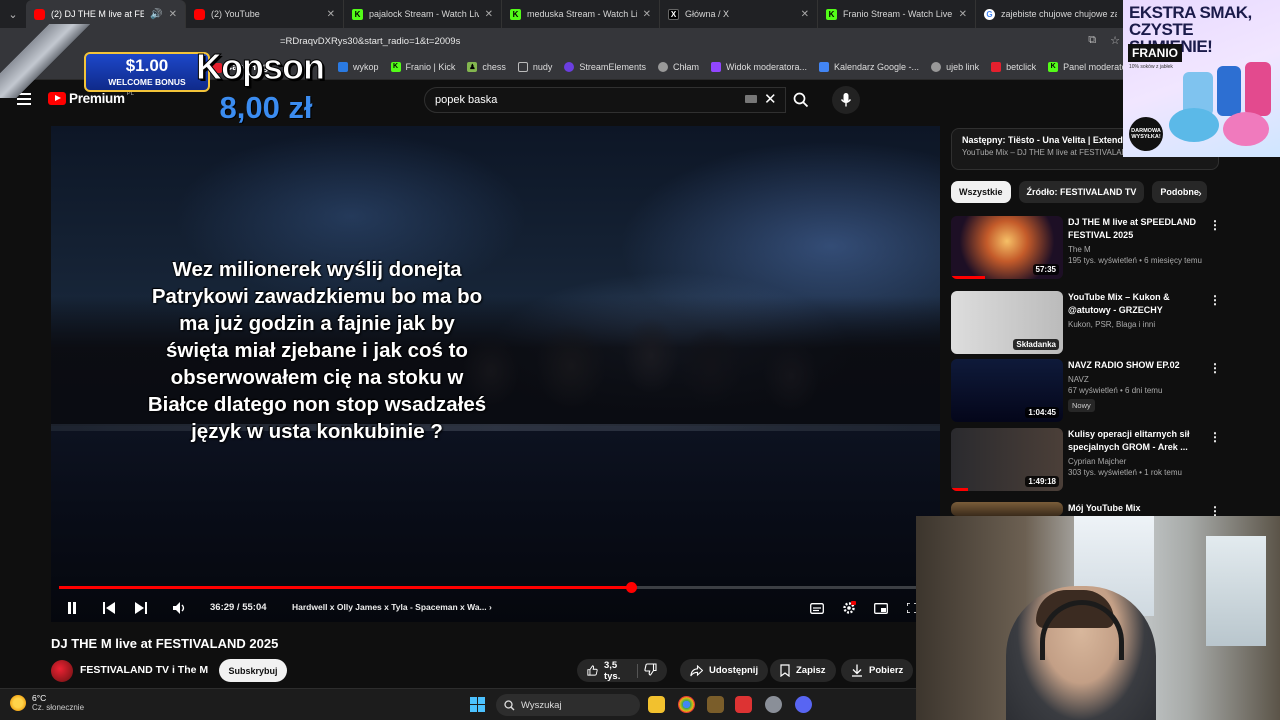 The height and width of the screenshot is (720, 1280). What do you see at coordinates (1115, 40) in the screenshot?
I see `bookmark-star-icon: ☆` at bounding box center [1115, 40].